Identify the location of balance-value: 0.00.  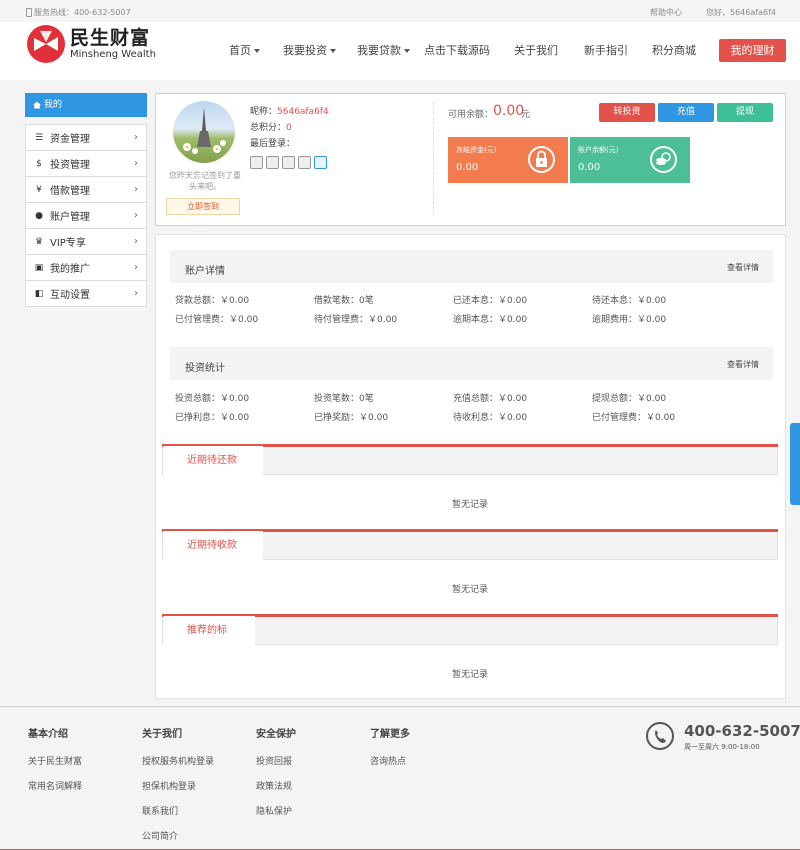
(509, 111).